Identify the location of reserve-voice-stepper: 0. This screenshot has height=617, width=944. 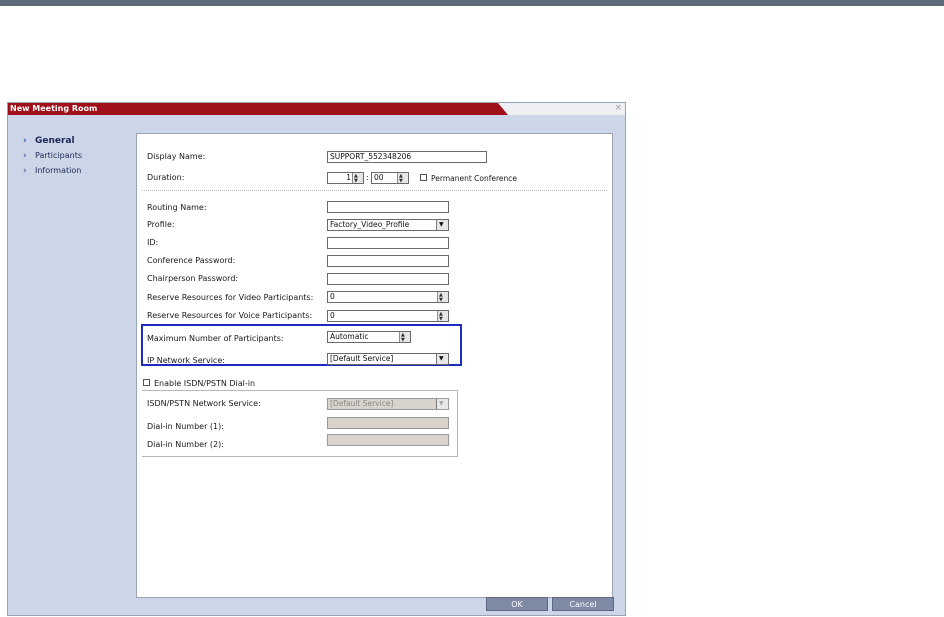
(388, 316).